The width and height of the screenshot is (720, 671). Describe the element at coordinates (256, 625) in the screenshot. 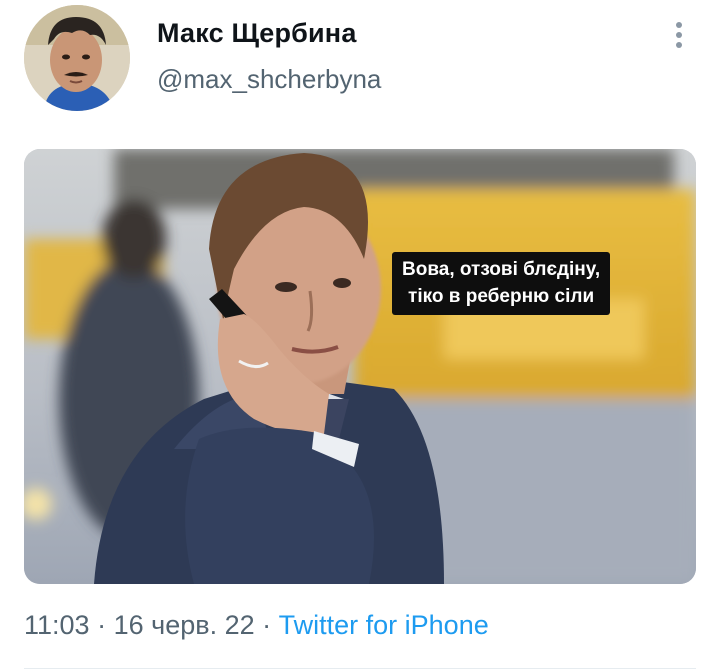

I see `tweet-meta: 11:03 · 16 черв. 22 · Twitter for iPhone` at that location.